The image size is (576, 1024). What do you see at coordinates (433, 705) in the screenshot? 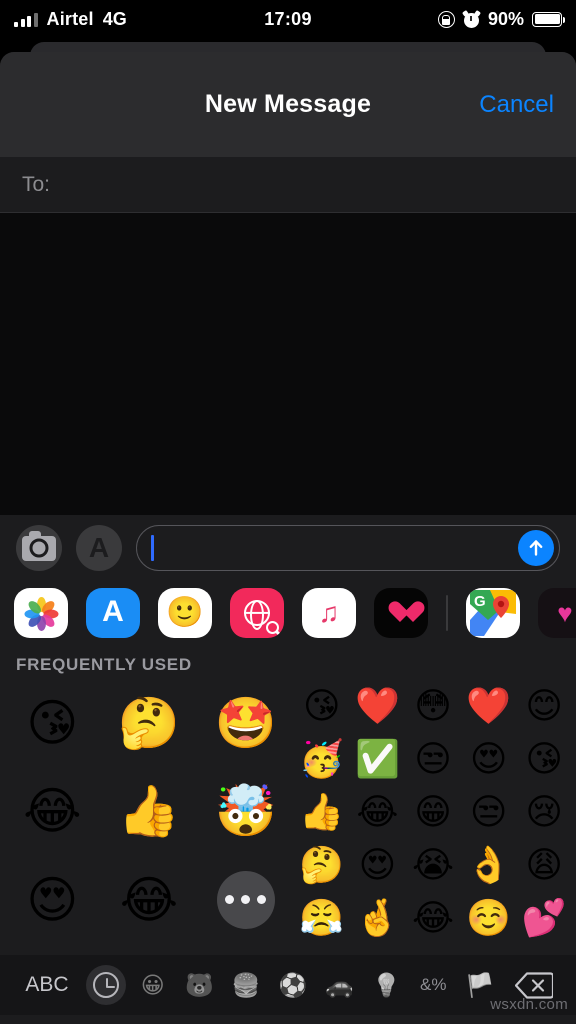
I see `emoji-flushed: 😳` at bounding box center [433, 705].